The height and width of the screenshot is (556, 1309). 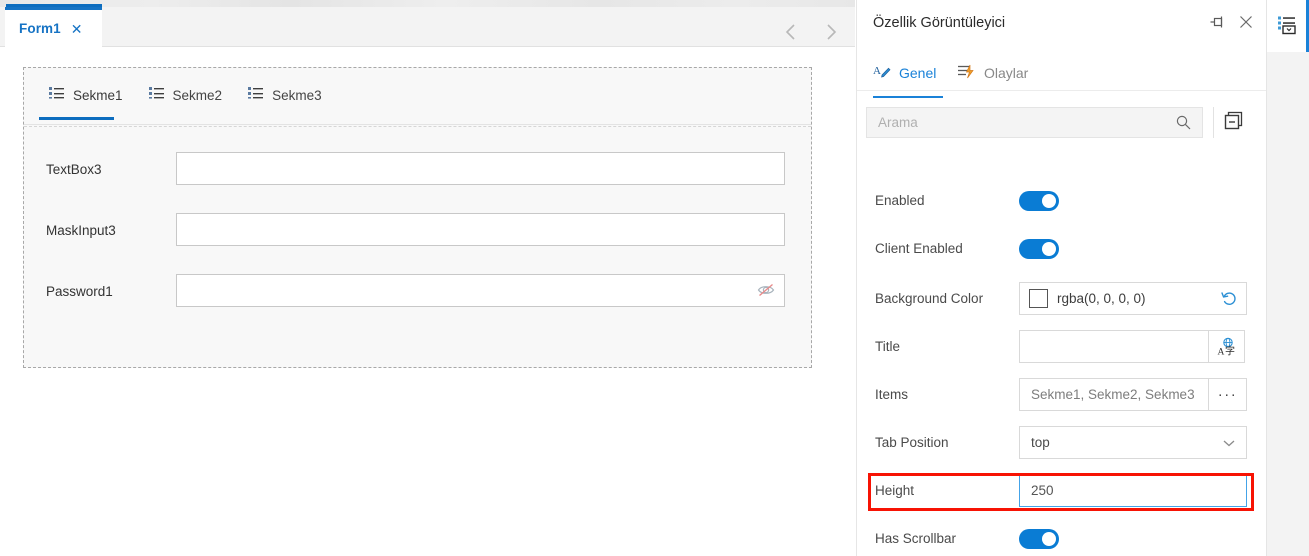 What do you see at coordinates (79, 291) in the screenshot?
I see `field-label: Password1` at bounding box center [79, 291].